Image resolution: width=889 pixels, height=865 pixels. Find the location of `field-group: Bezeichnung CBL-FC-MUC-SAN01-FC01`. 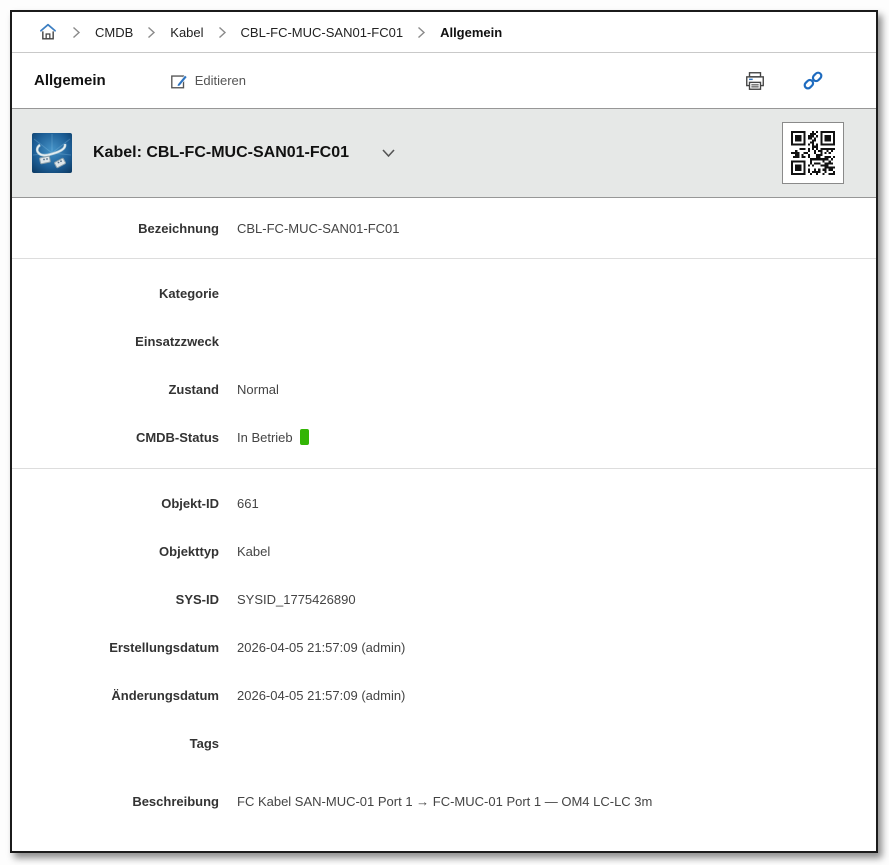

field-group: Bezeichnung CBL-FC-MUC-SAN01-FC01 is located at coordinates (444, 228).